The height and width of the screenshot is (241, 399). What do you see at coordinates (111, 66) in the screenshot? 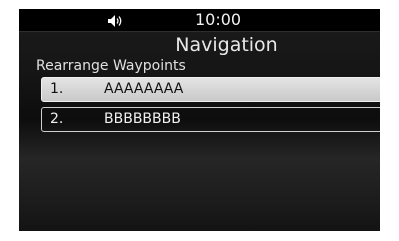
I see `section-label: Rearrange Waypoints` at bounding box center [111, 66].